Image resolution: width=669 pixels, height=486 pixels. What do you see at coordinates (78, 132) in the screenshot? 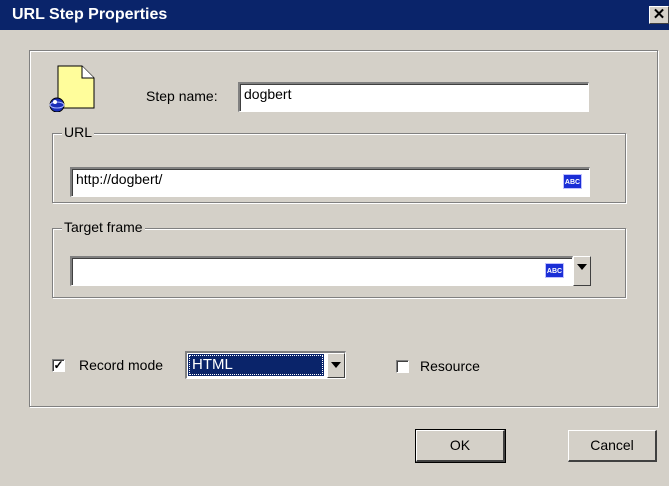
I see `url-group-legend: URL` at bounding box center [78, 132].